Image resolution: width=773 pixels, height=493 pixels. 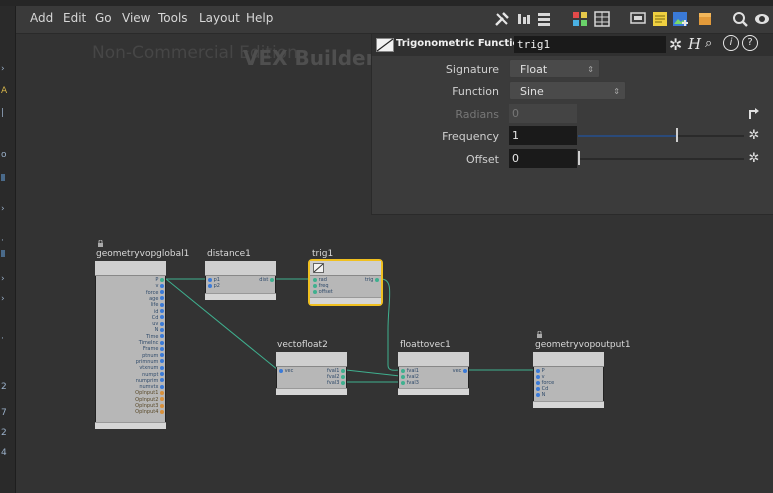 What do you see at coordinates (323, 254) in the screenshot?
I see `node-trig-label: trig1` at bounding box center [323, 254].